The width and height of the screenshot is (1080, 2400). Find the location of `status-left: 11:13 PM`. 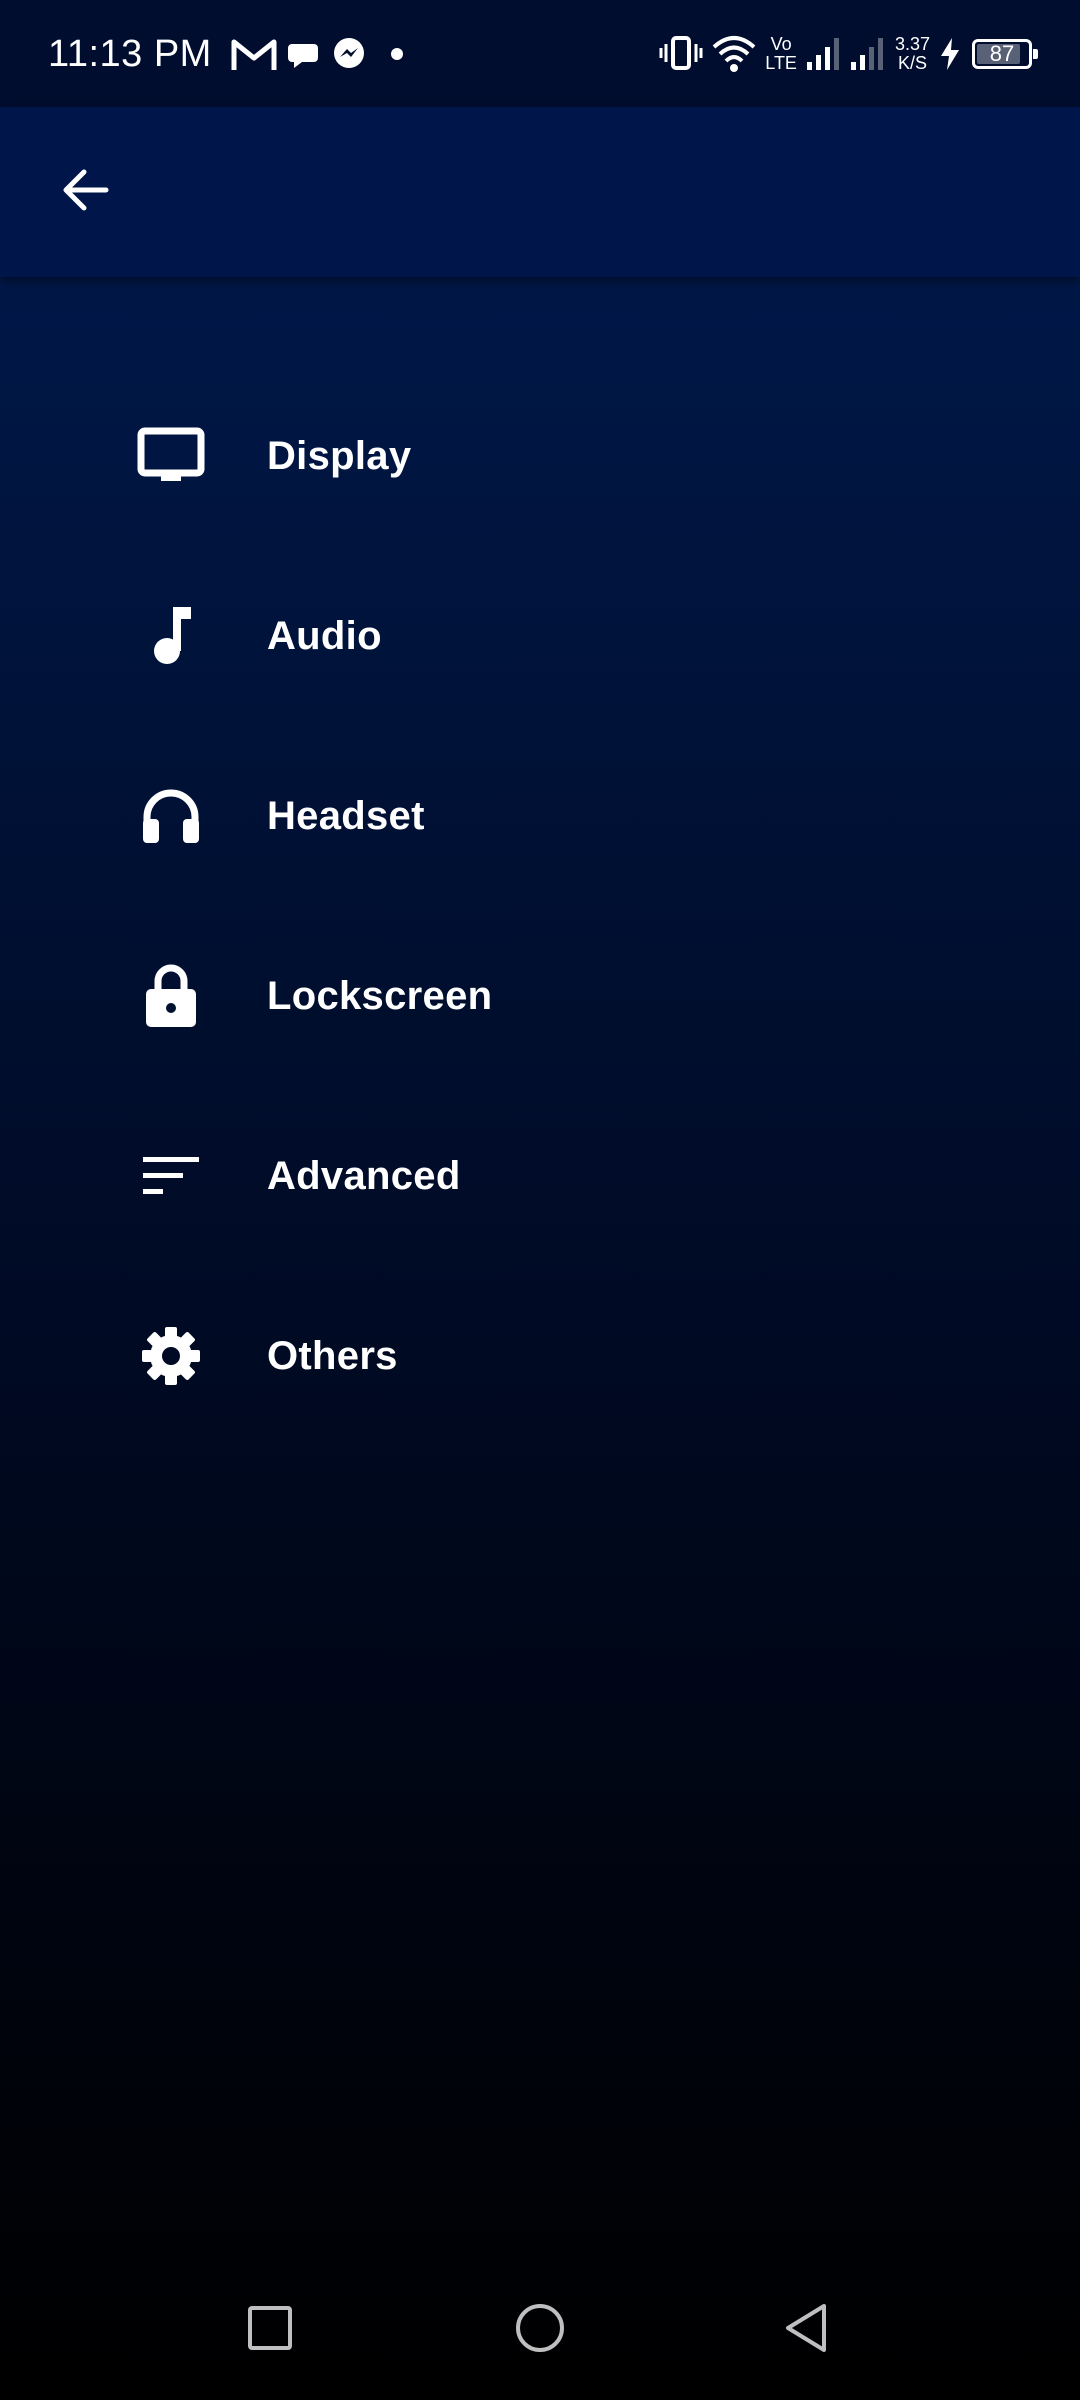

status-left: 11:13 PM is located at coordinates (226, 54).